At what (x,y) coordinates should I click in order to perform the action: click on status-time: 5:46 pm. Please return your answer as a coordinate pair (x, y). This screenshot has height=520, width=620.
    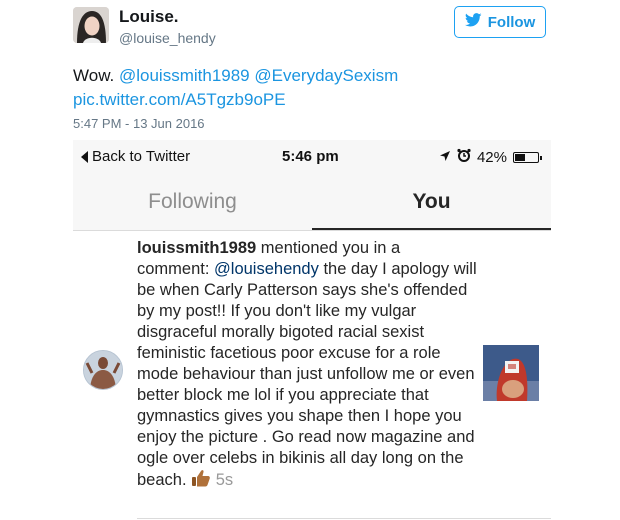
    Looking at the image, I should click on (310, 156).